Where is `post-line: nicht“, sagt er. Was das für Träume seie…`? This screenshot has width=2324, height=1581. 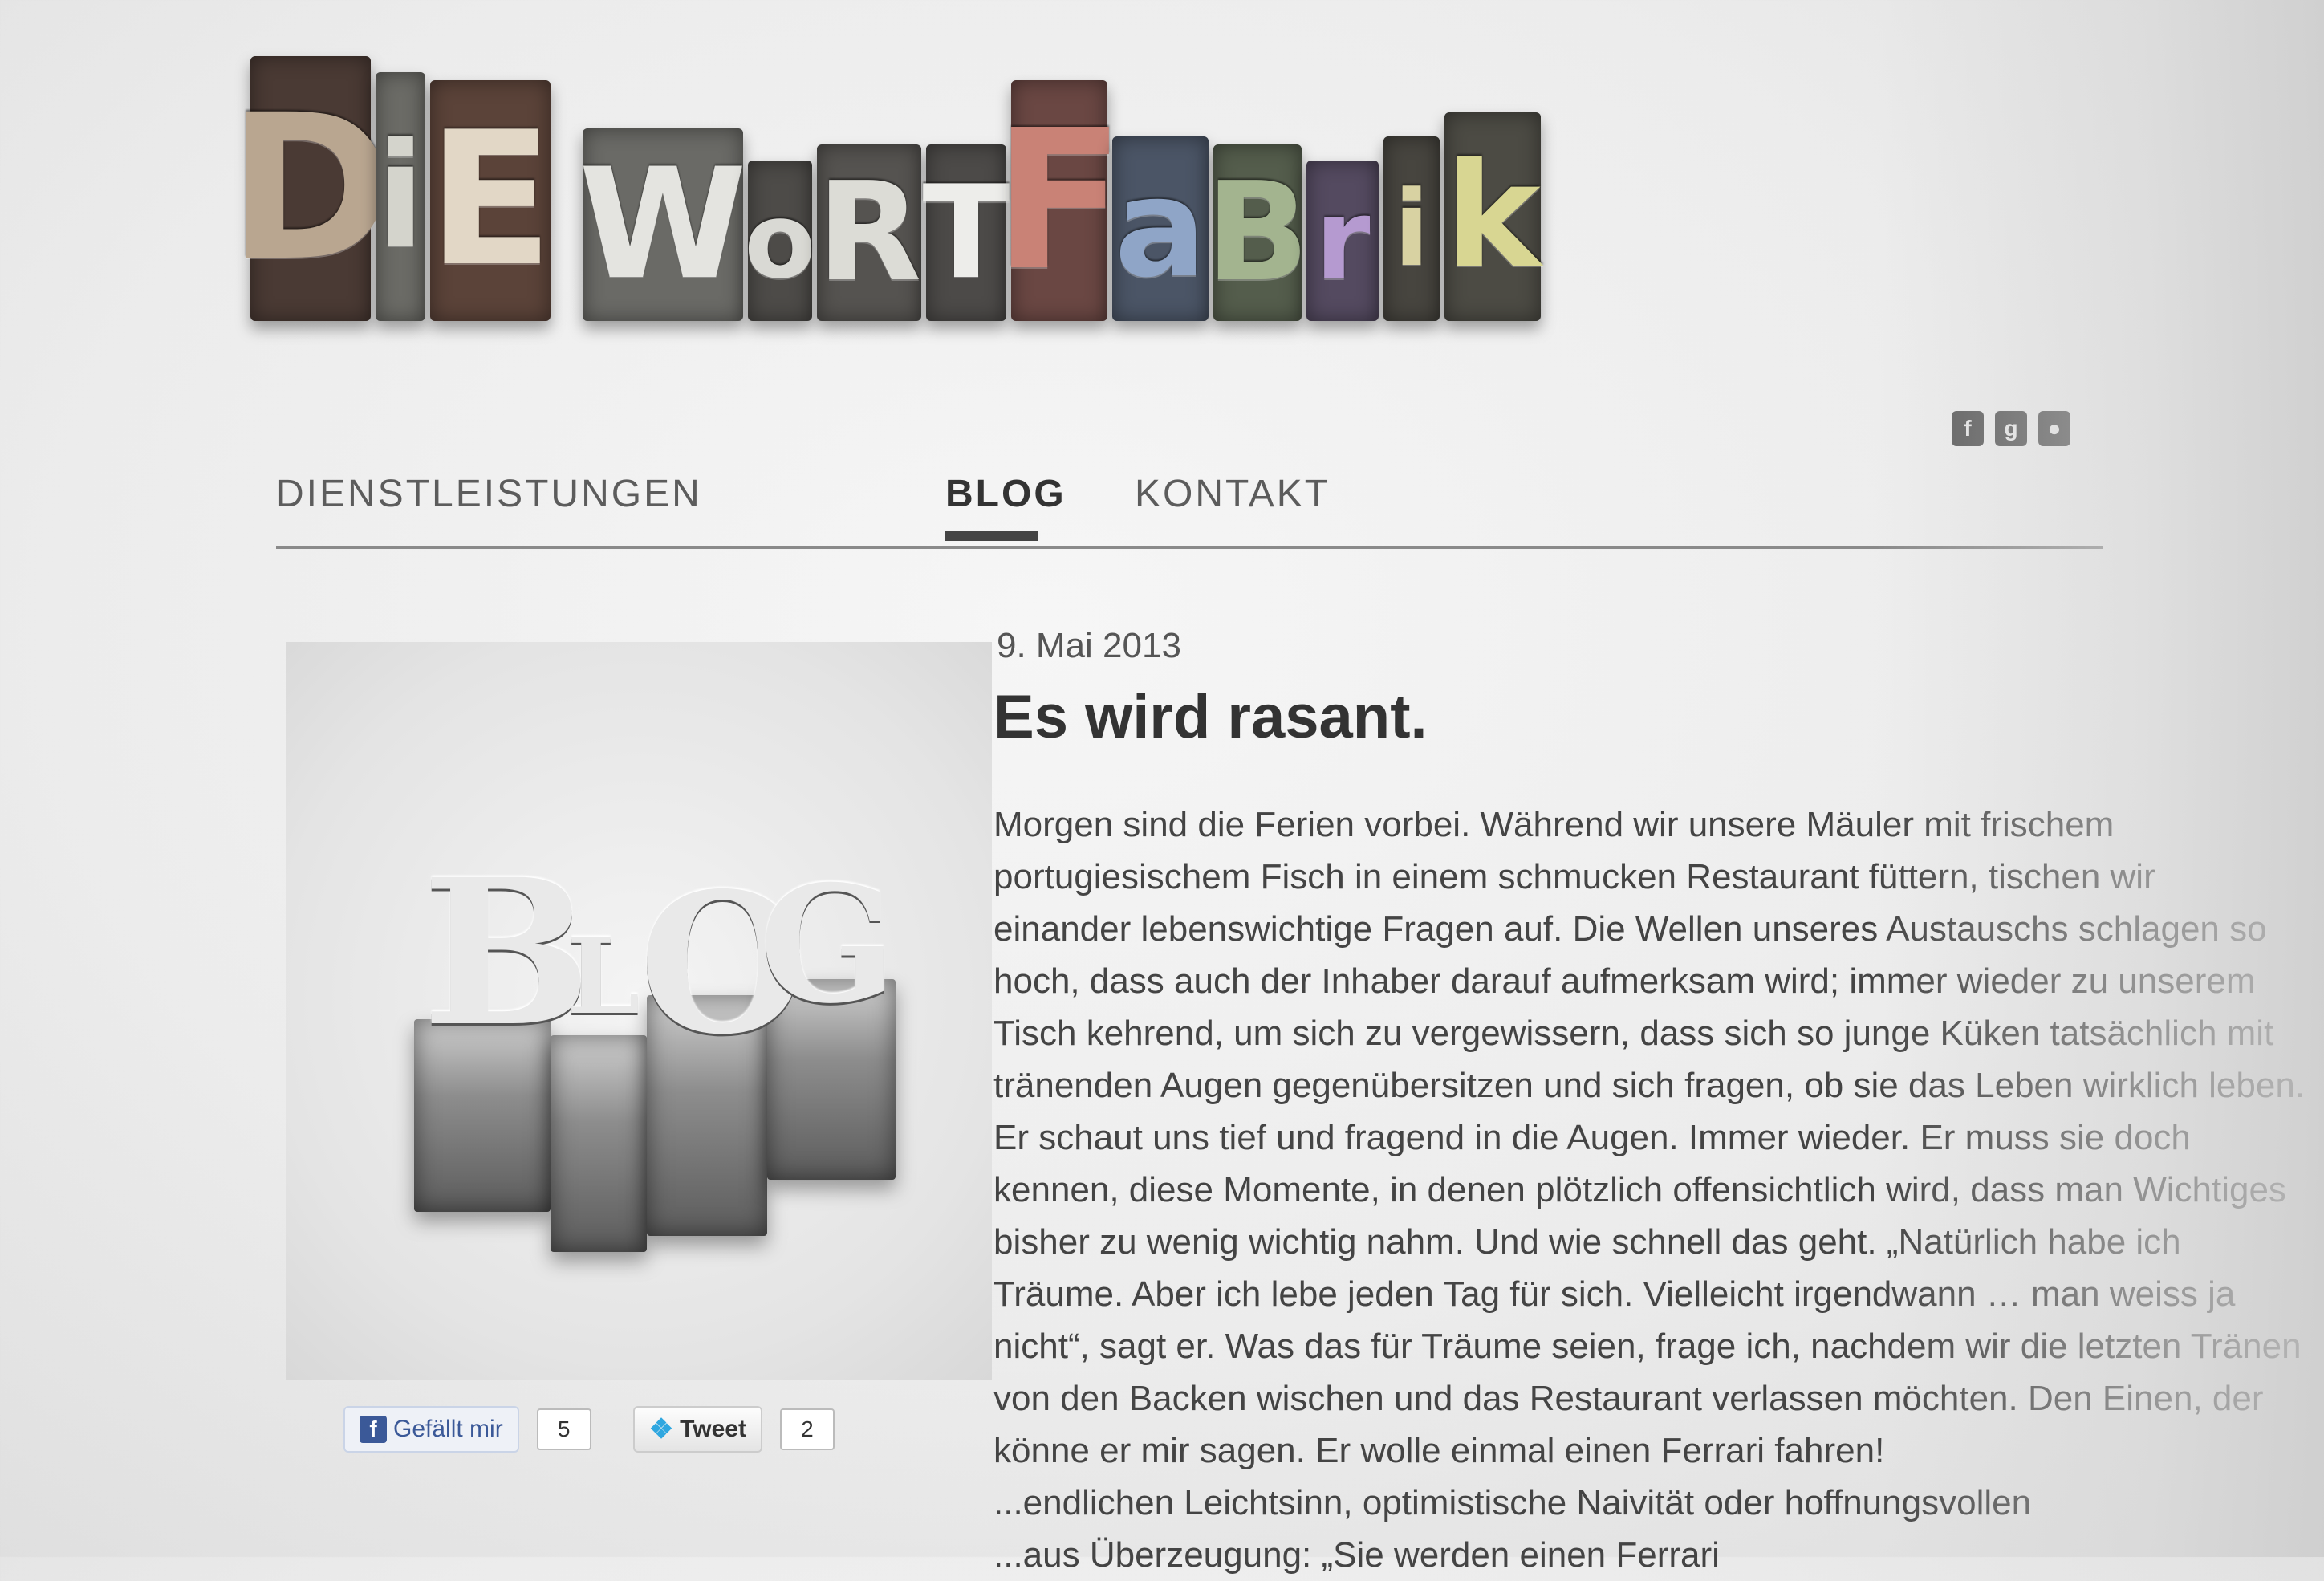
post-line: nicht“, sagt er. Was das für Träume seie… is located at coordinates (1647, 1346).